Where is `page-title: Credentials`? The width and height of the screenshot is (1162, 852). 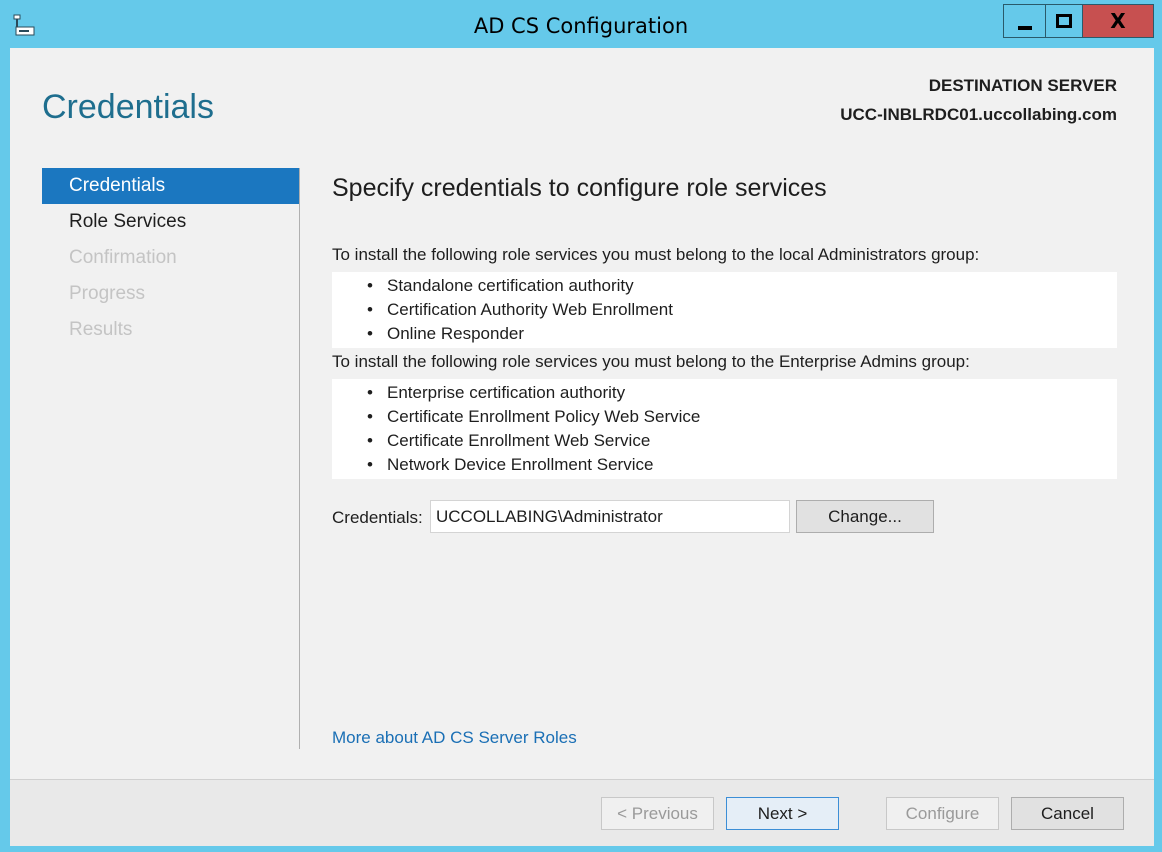 page-title: Credentials is located at coordinates (128, 107).